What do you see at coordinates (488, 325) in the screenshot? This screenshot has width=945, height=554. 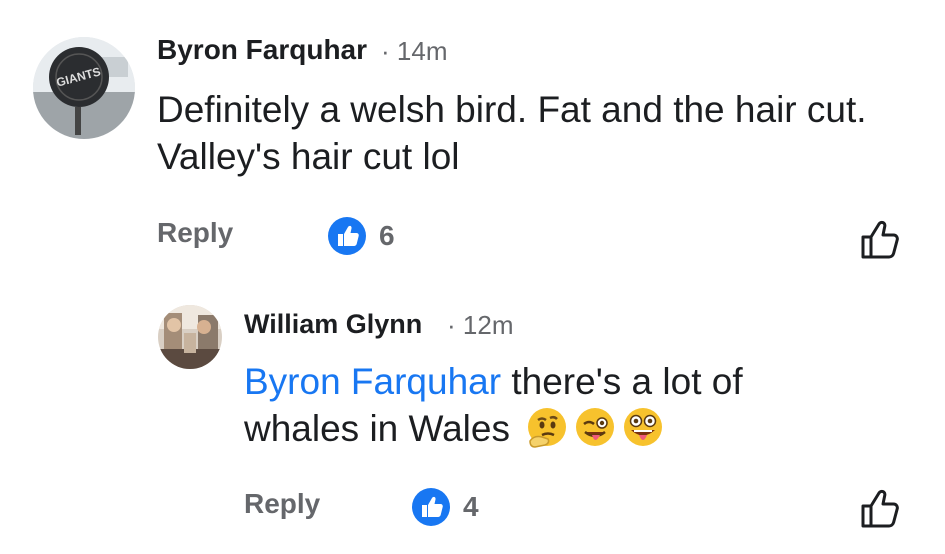 I see `comment-timestamp: 12m` at bounding box center [488, 325].